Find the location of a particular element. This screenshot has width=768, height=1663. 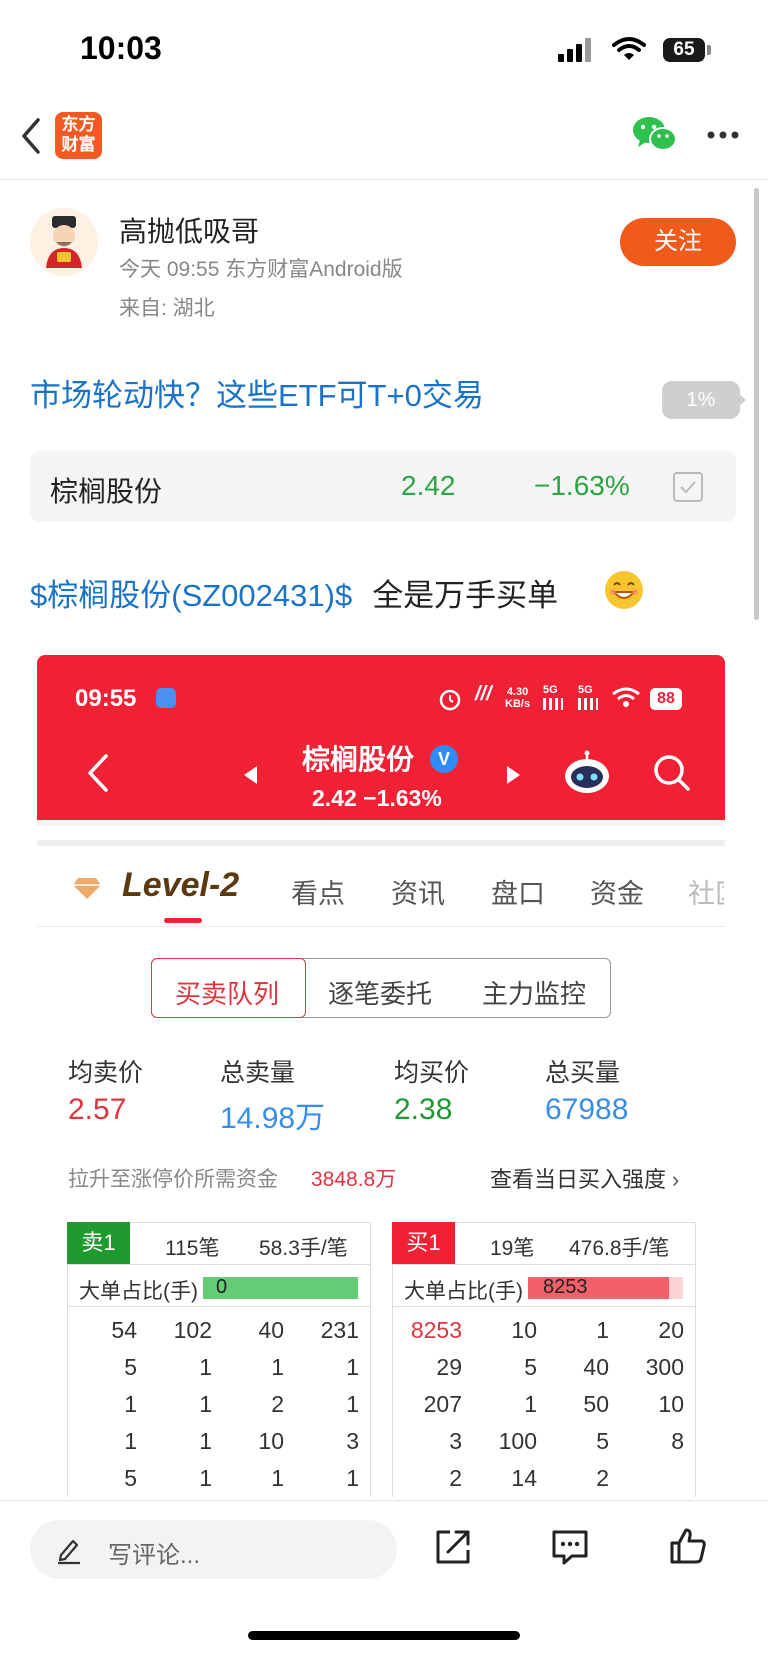

screenshot-segment-queue: 买卖队列 is located at coordinates (227, 994).